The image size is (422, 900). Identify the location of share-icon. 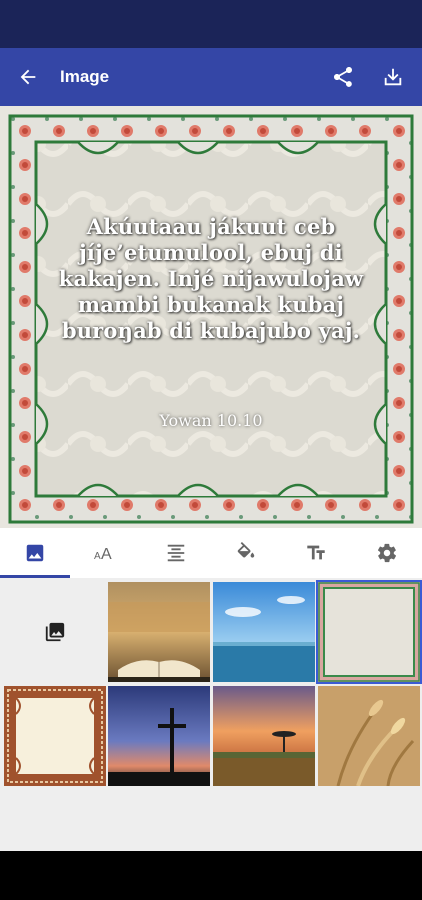
(343, 77).